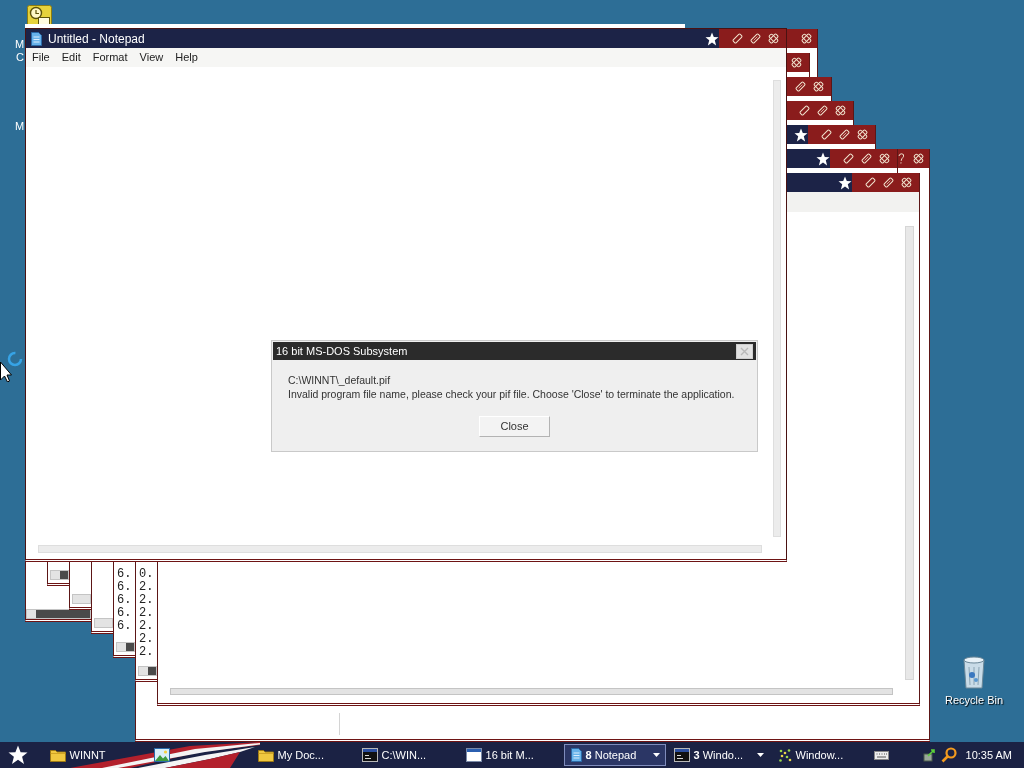  Describe the element at coordinates (71, 57) in the screenshot. I see `menu-item: Edit` at that location.